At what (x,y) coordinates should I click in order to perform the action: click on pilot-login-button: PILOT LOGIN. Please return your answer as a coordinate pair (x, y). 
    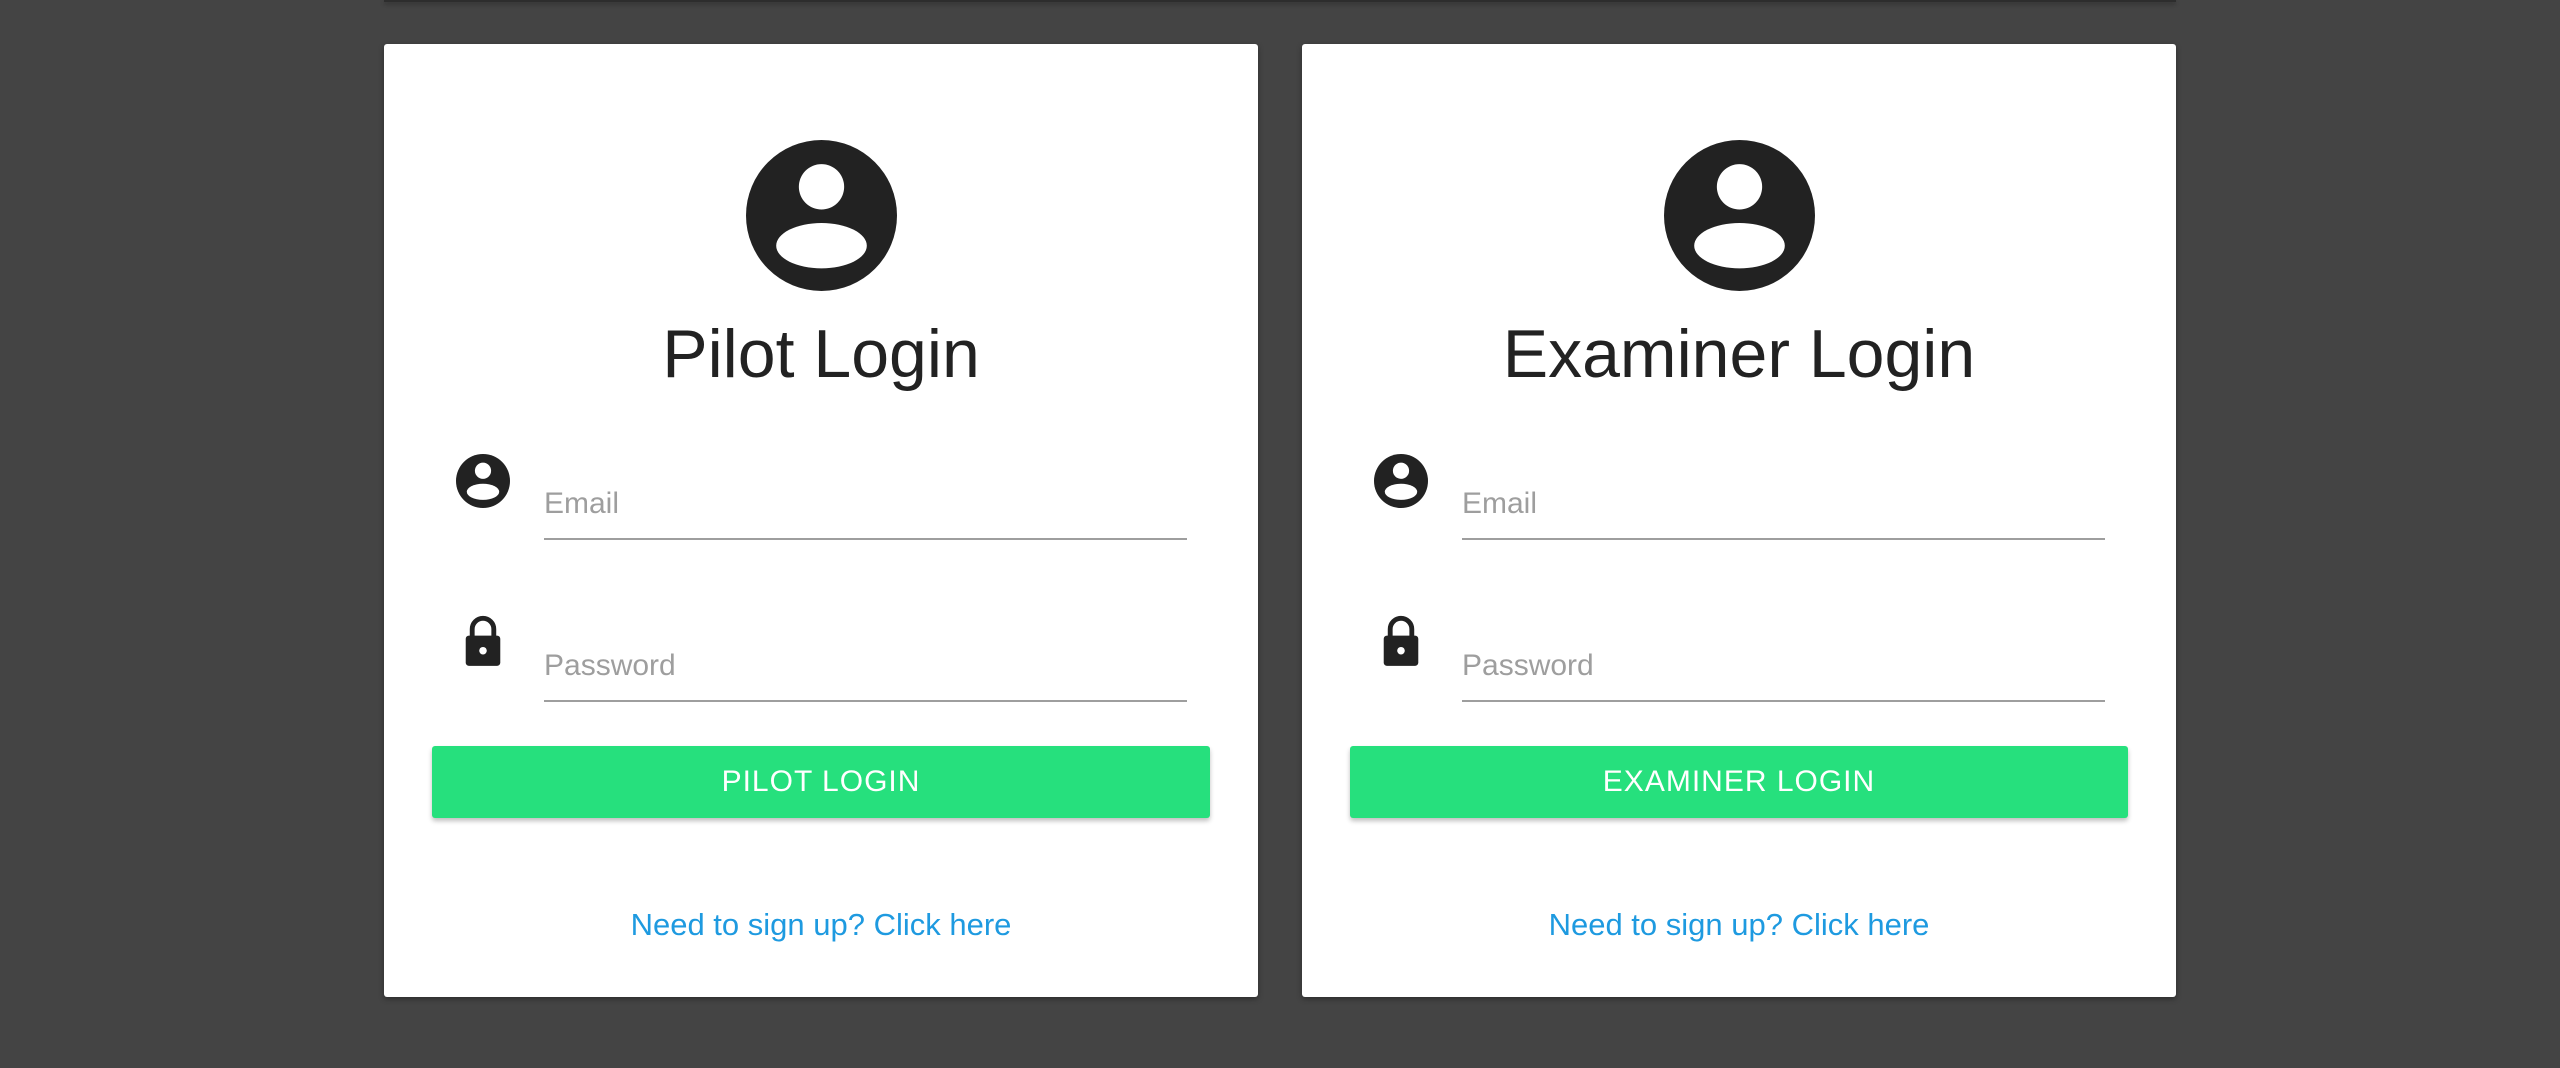
    Looking at the image, I should click on (821, 782).